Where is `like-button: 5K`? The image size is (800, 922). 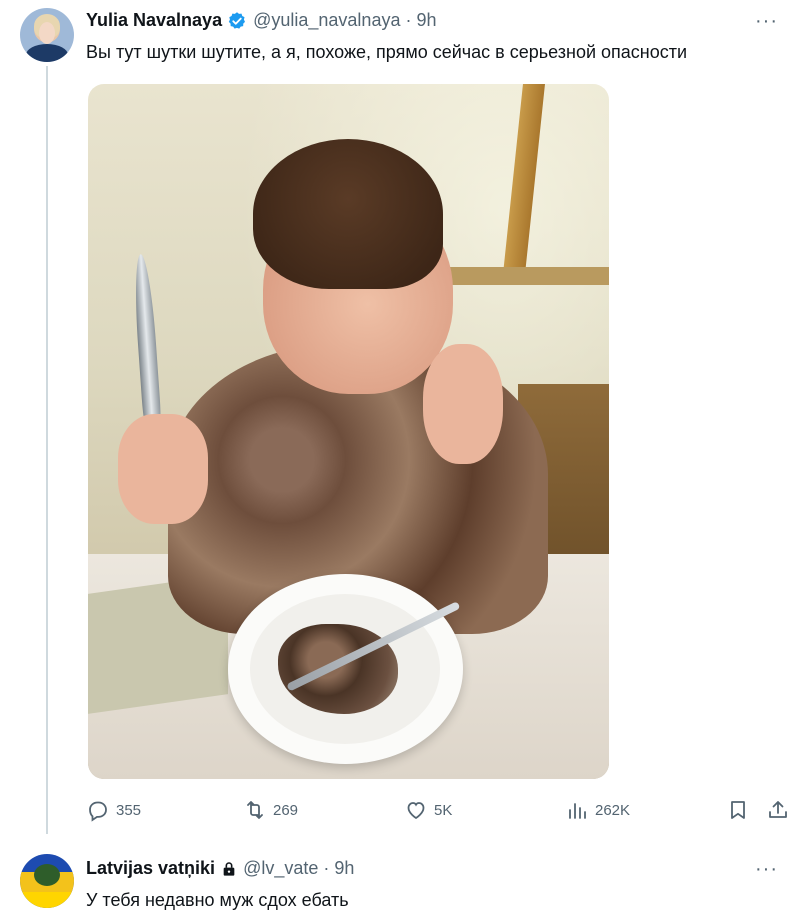 like-button: 5K is located at coordinates (428, 810).